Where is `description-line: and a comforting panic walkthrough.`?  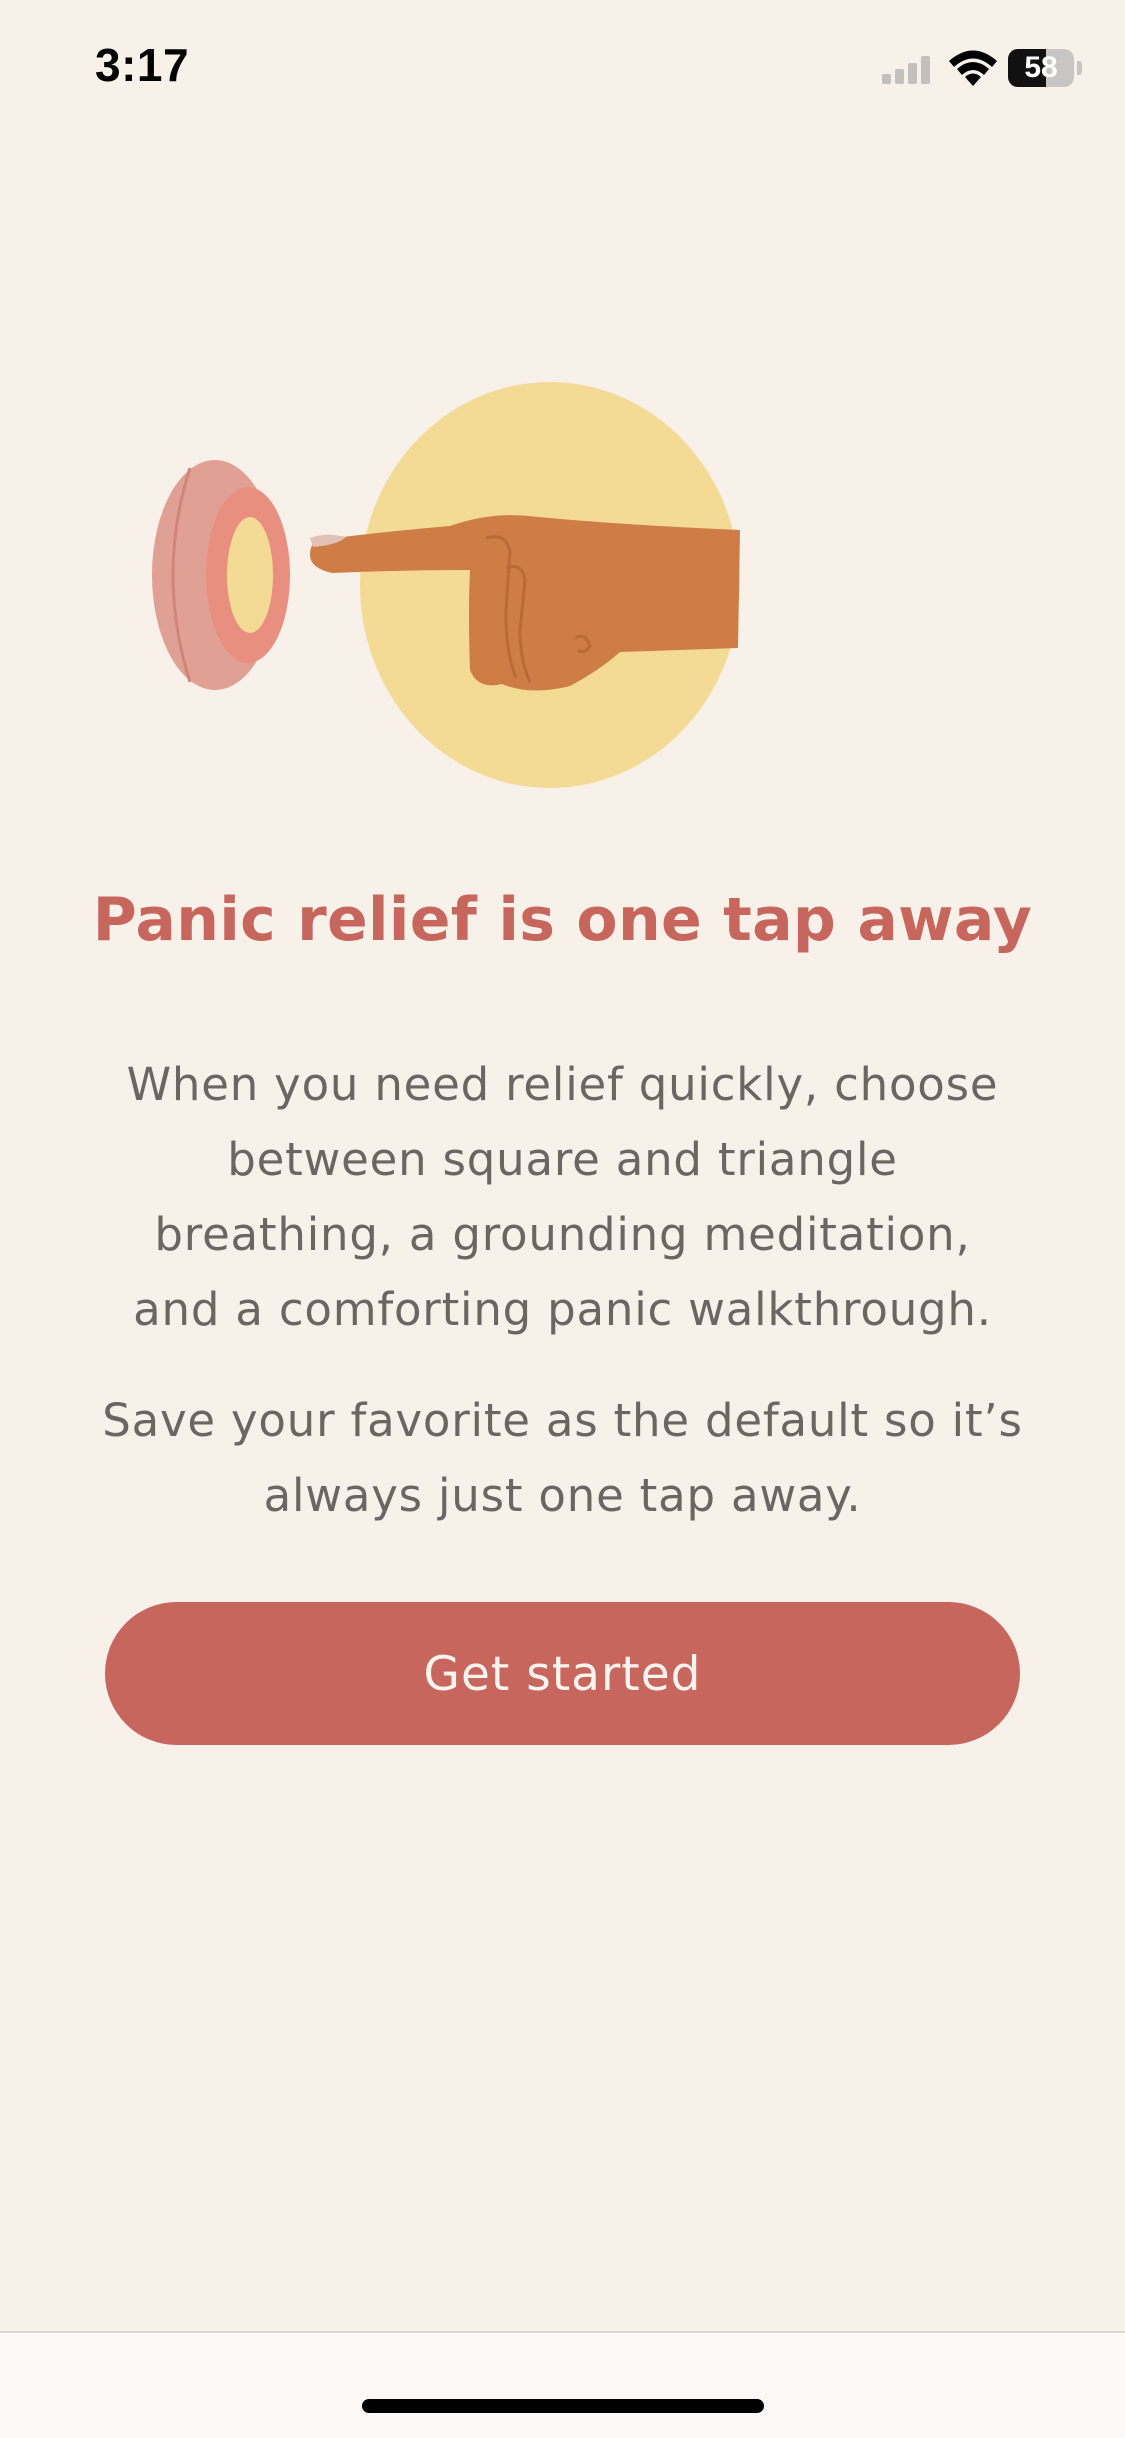 description-line: and a comforting panic walkthrough. is located at coordinates (562, 1309).